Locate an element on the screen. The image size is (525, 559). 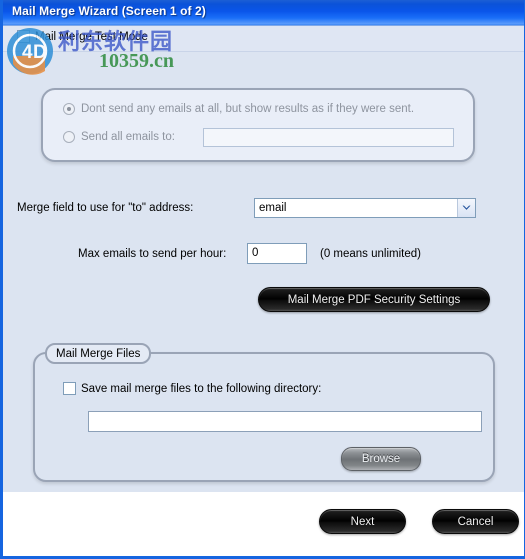
merge-field-select: email is located at coordinates (365, 208).